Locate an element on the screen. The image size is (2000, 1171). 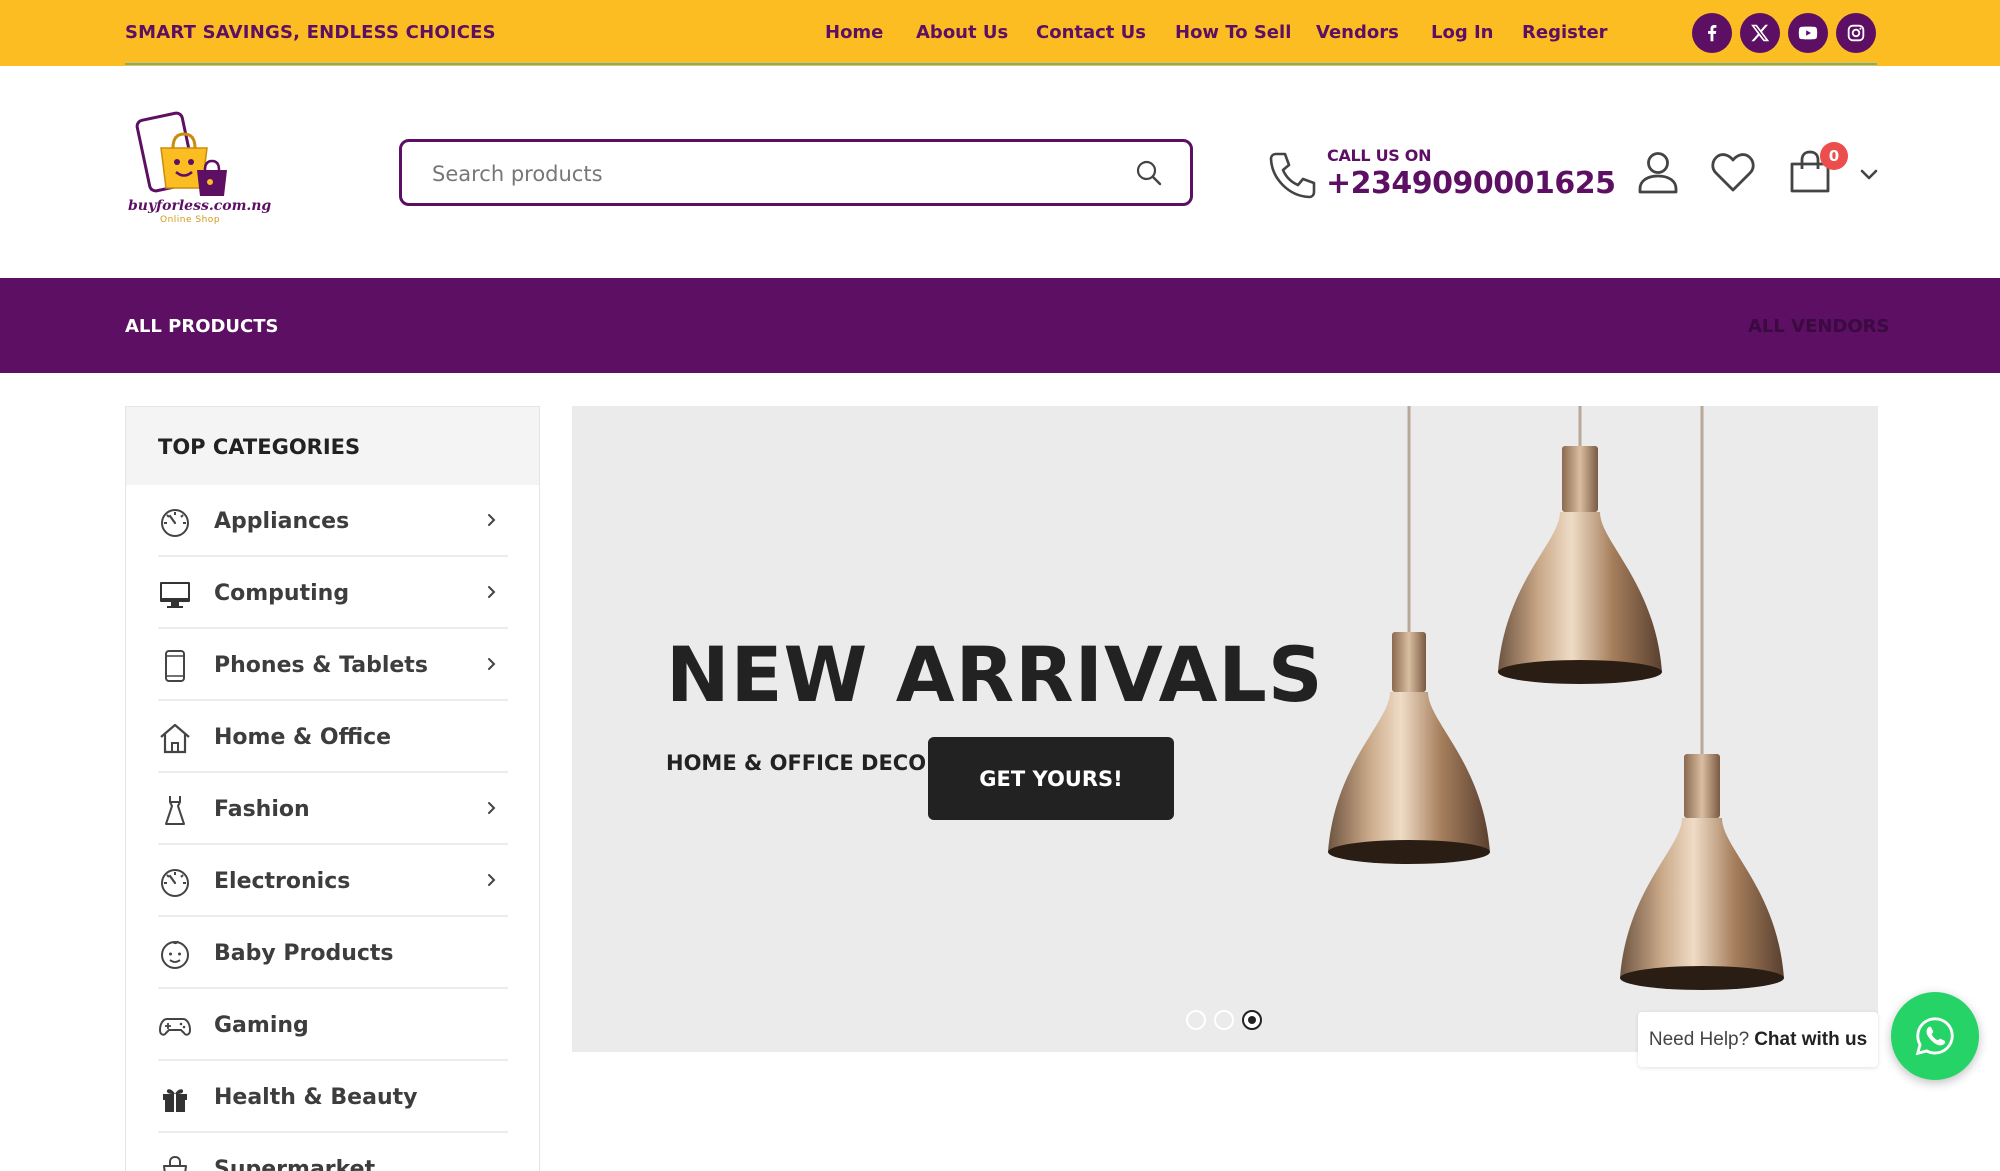
tagline: SMART SAVINGS, ENDLESS CHOICES is located at coordinates (310, 32).